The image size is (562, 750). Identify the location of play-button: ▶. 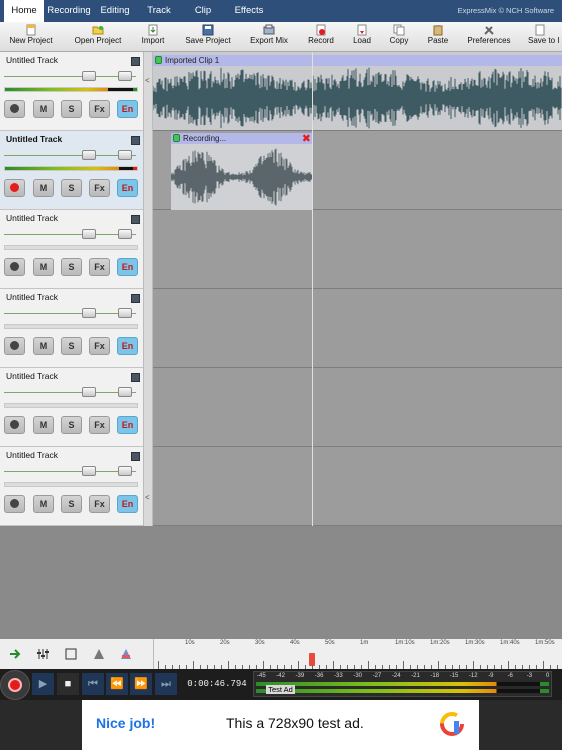
(43, 684).